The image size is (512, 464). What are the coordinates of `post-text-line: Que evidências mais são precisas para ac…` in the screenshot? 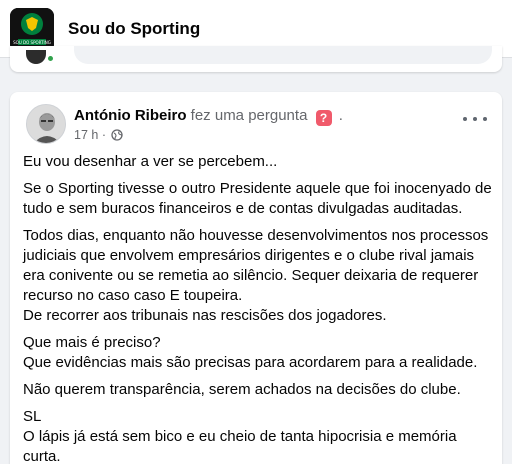 It's located at (250, 362).